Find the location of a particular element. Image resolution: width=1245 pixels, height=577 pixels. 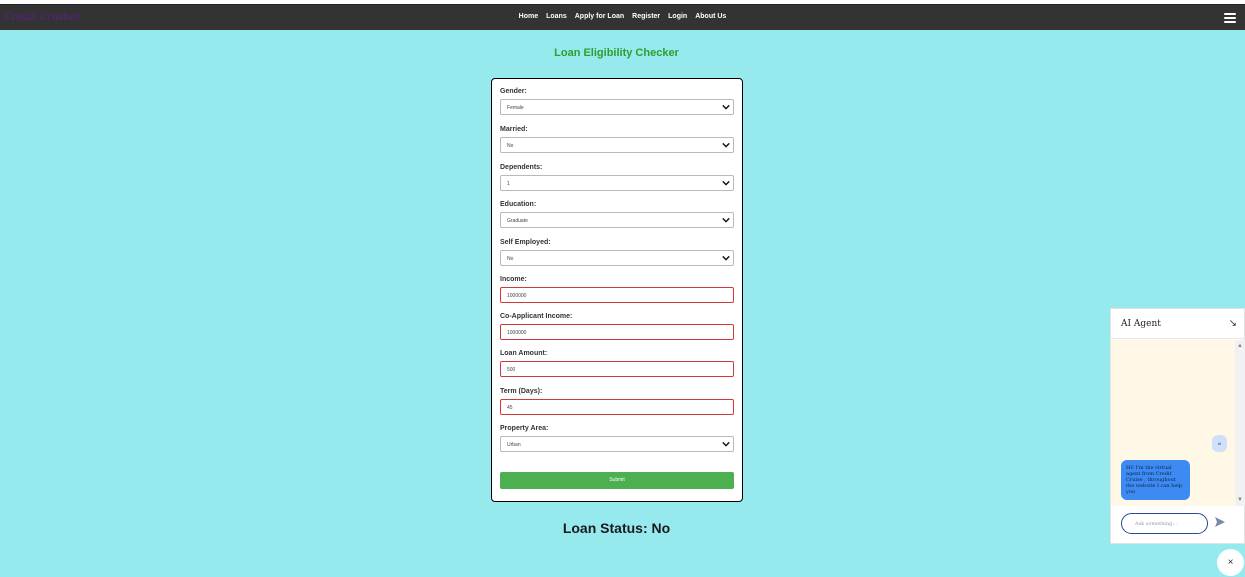

user-message-bubble: hi is located at coordinates (1219, 443).